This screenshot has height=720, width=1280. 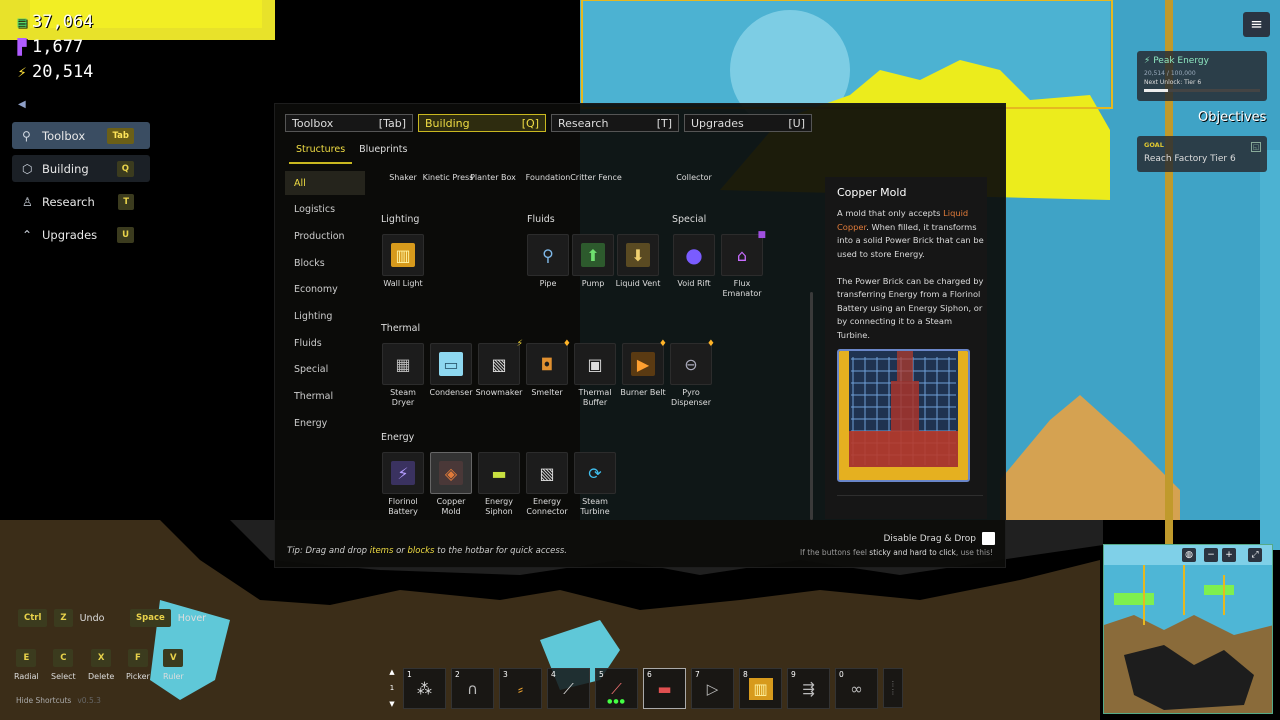 I want to click on shortcut-picker: F Picker, so click(x=138, y=665).